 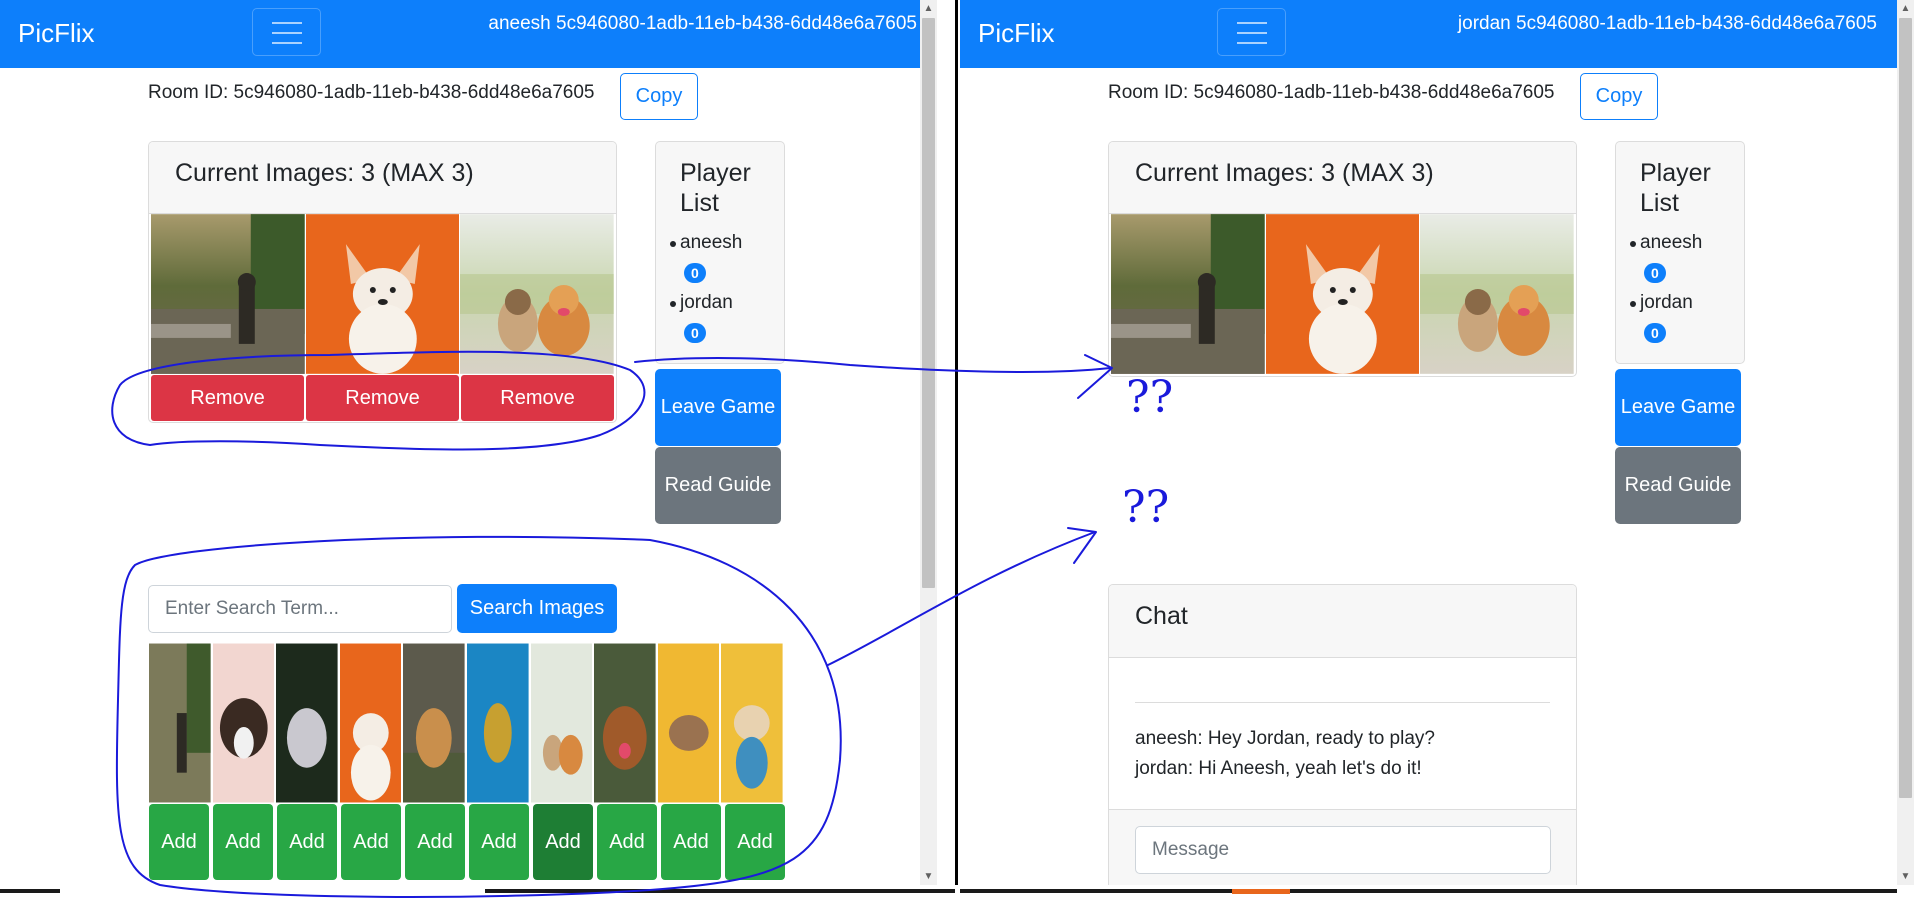 What do you see at coordinates (1261, 891) in the screenshot?
I see `taskbar-indicator` at bounding box center [1261, 891].